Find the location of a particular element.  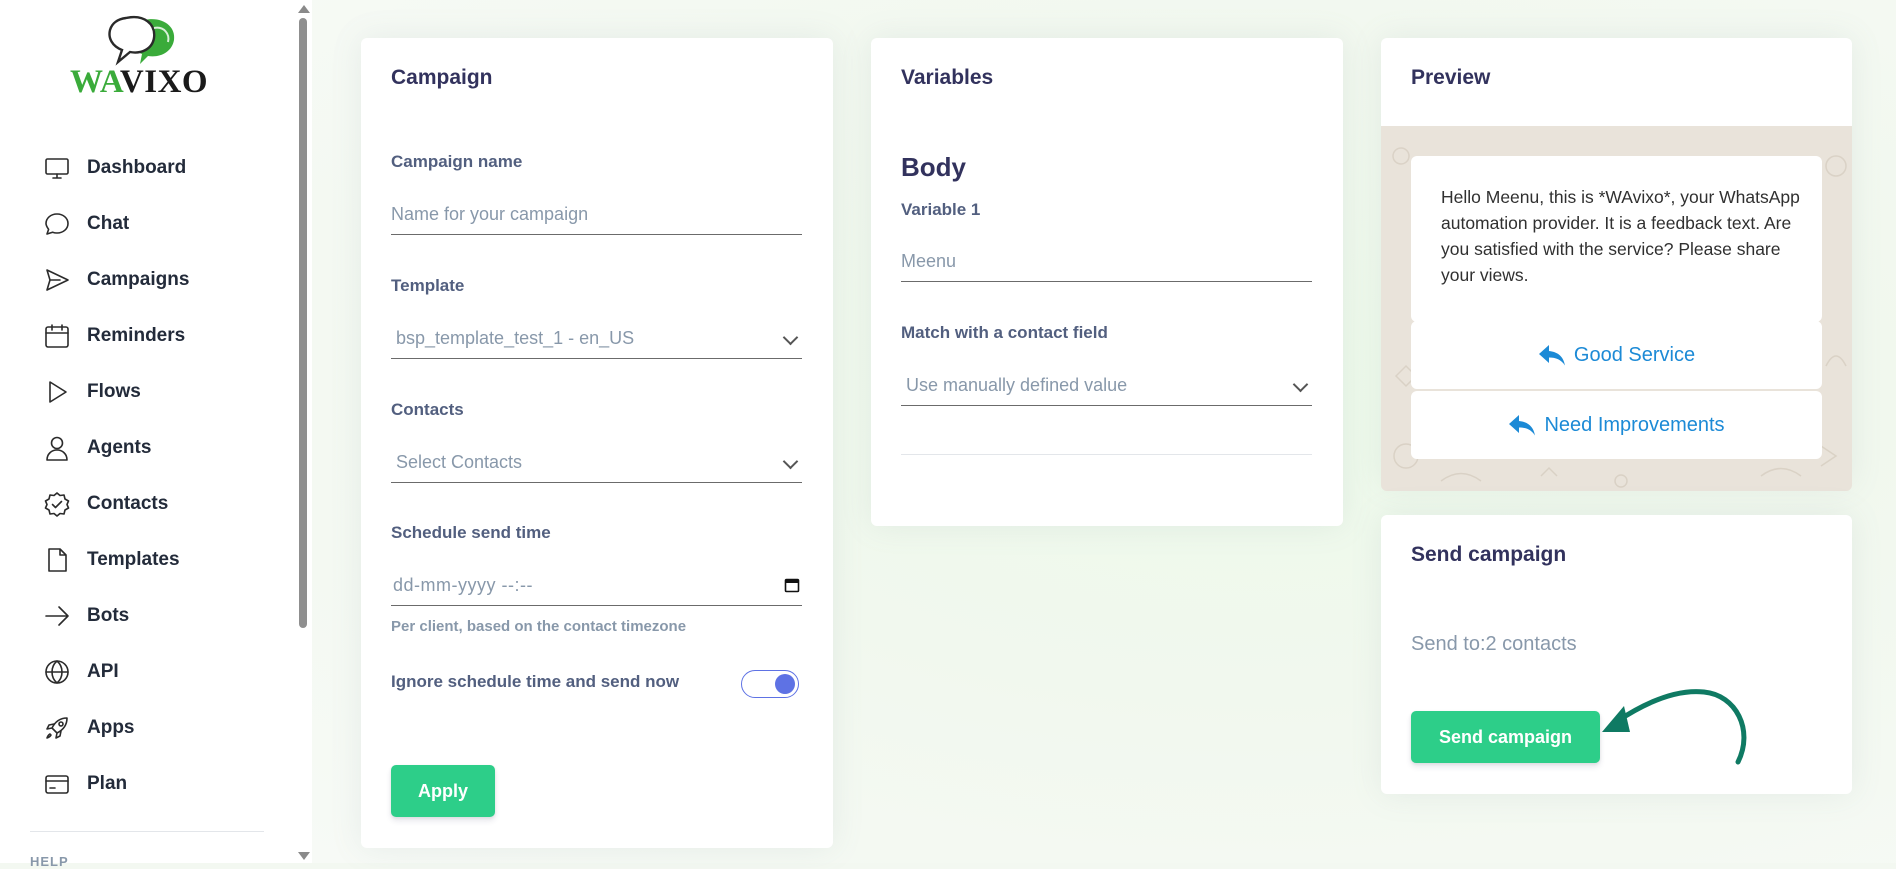

globe-icon is located at coordinates (57, 672).